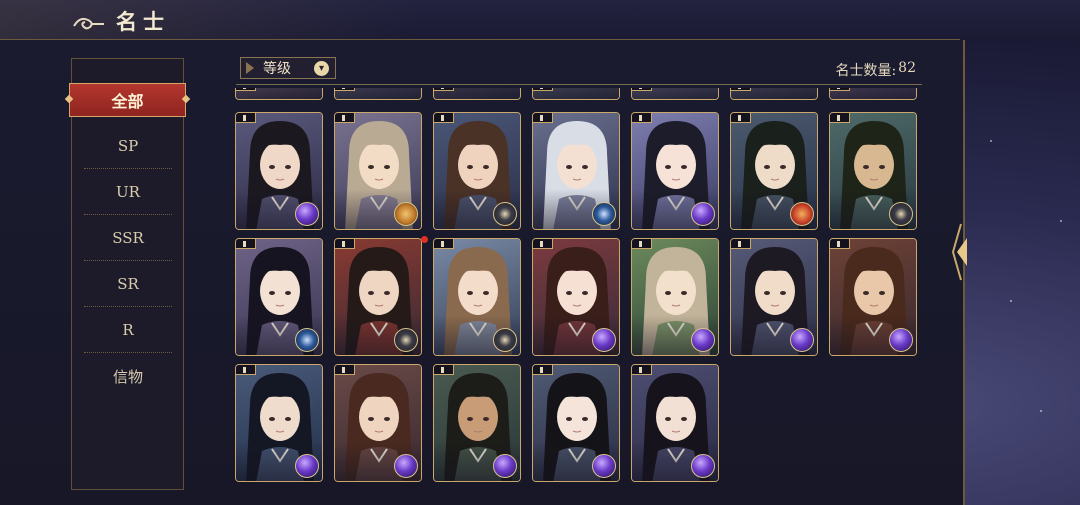  I want to click on chevron-down-icon: ▾, so click(321, 68).